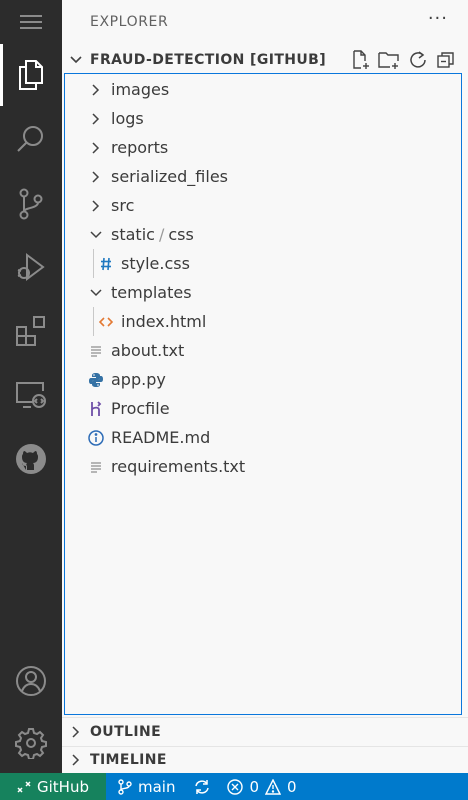  I want to click on explorer-view-button, so click(31, 75).